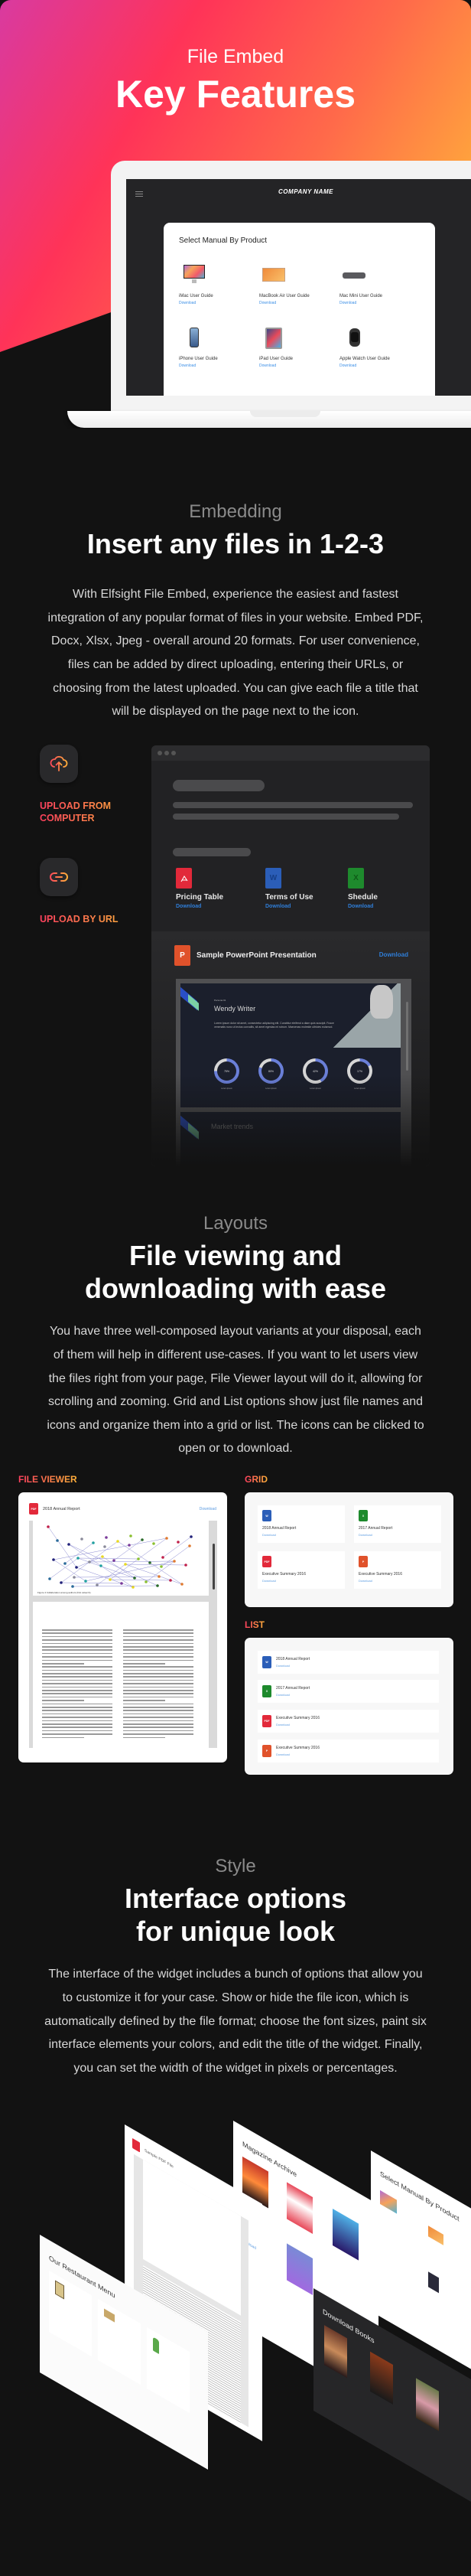  Describe the element at coordinates (289, 888) in the screenshot. I see `file-item: W Terms of Use Download` at that location.